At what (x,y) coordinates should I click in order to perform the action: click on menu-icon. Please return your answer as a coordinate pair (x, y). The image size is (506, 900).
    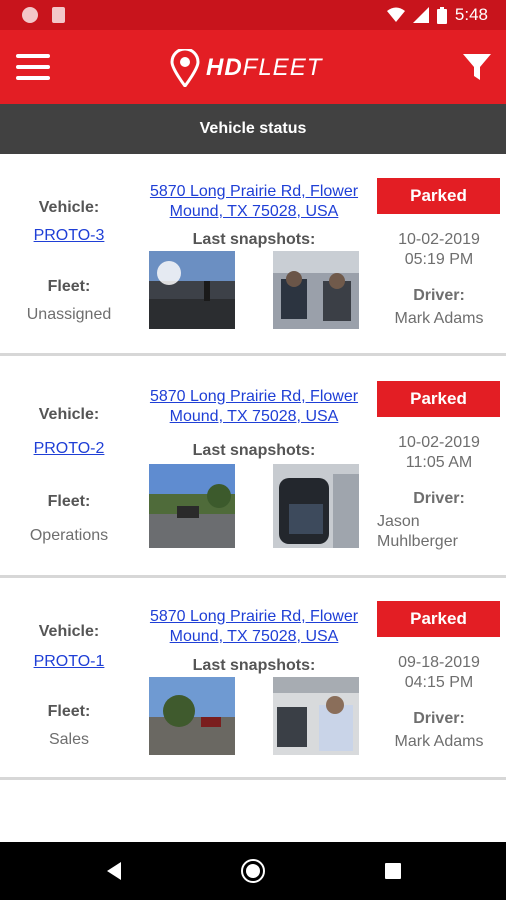
    Looking at the image, I should click on (33, 67).